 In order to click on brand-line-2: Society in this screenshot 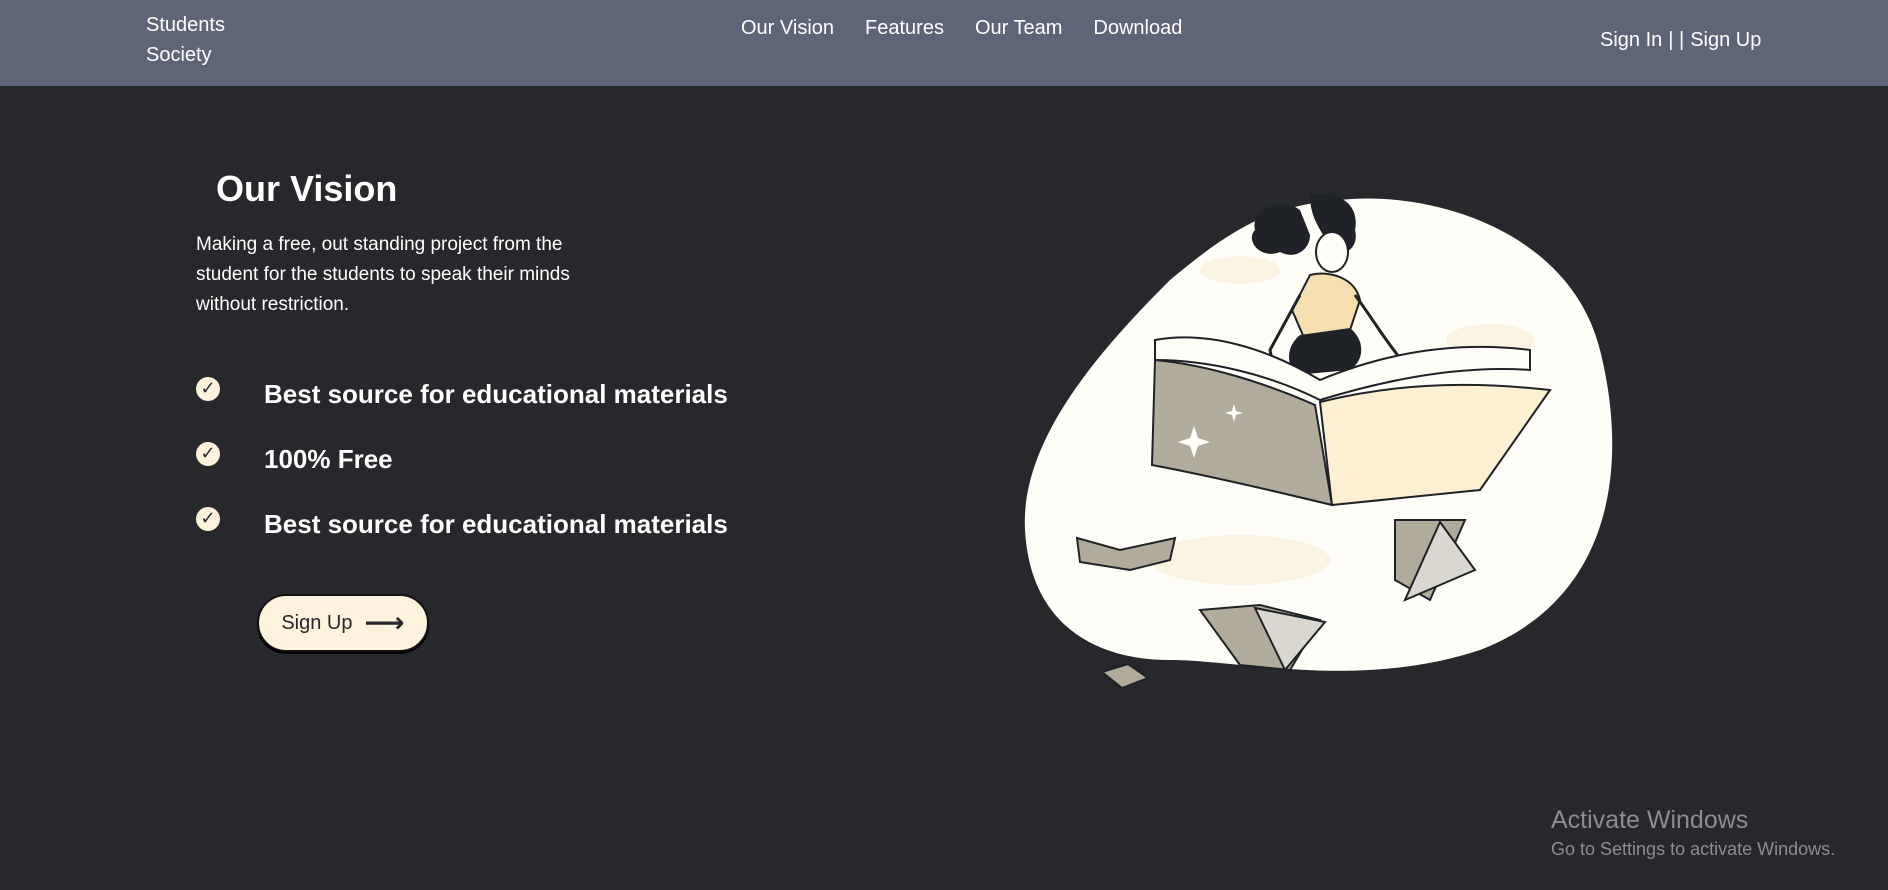, I will do `click(179, 55)`.